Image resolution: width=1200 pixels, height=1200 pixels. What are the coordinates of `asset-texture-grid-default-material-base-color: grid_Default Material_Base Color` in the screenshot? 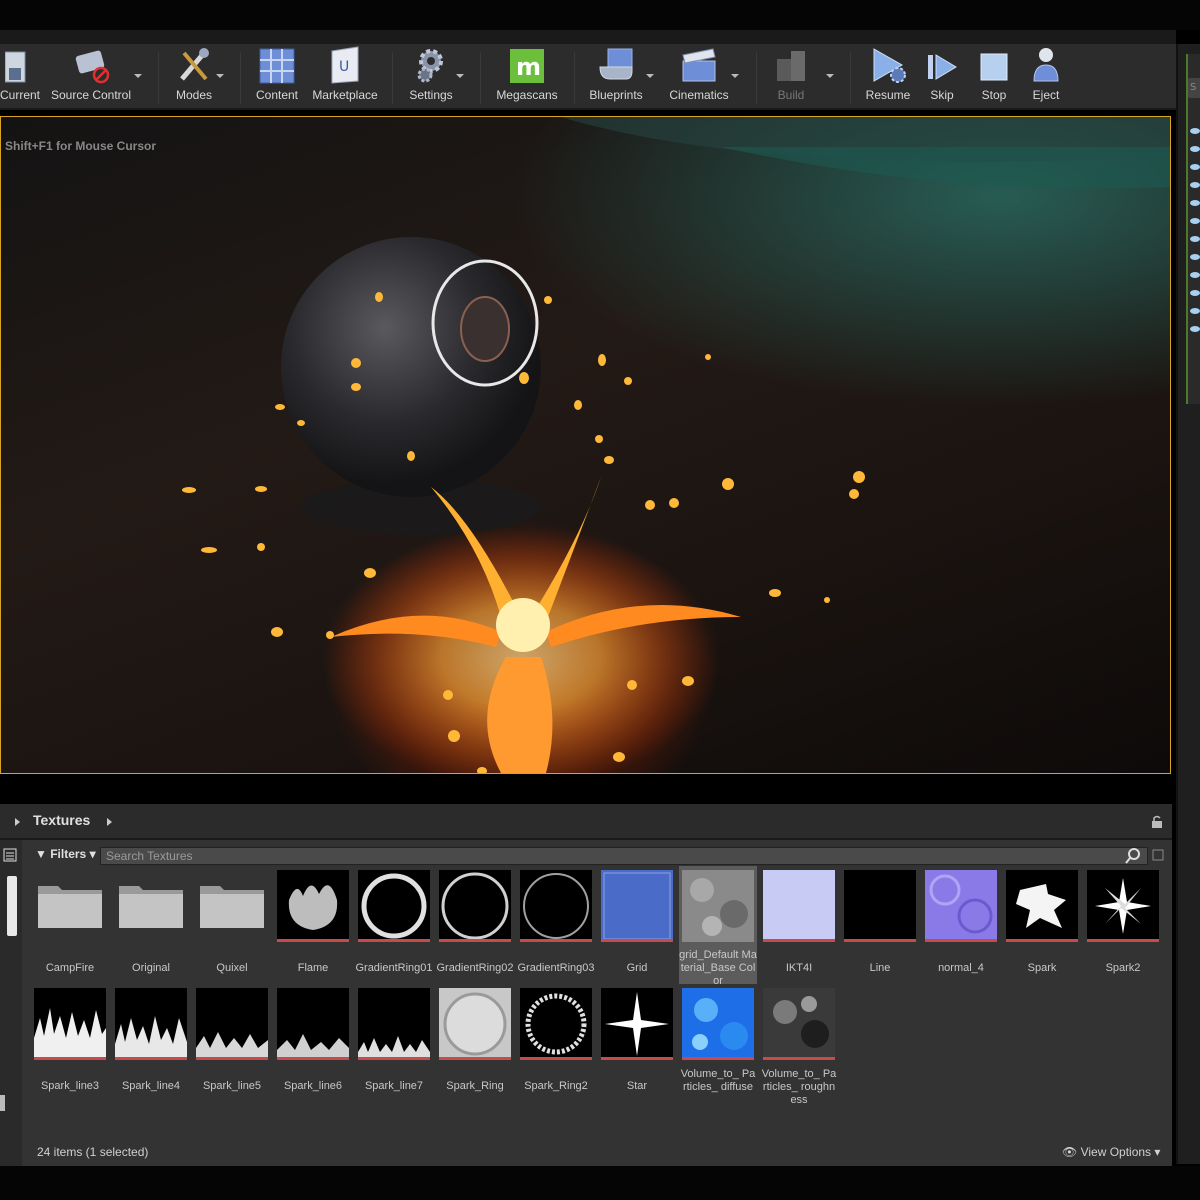 It's located at (718, 926).